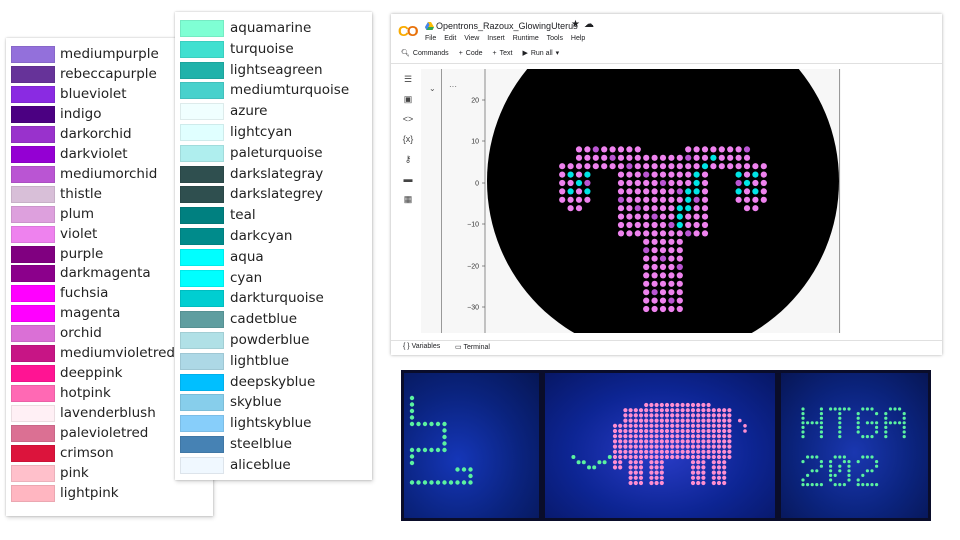 This screenshot has height=540, width=960. Describe the element at coordinates (575, 24) in the screenshot. I see `star-icon: ★` at that location.